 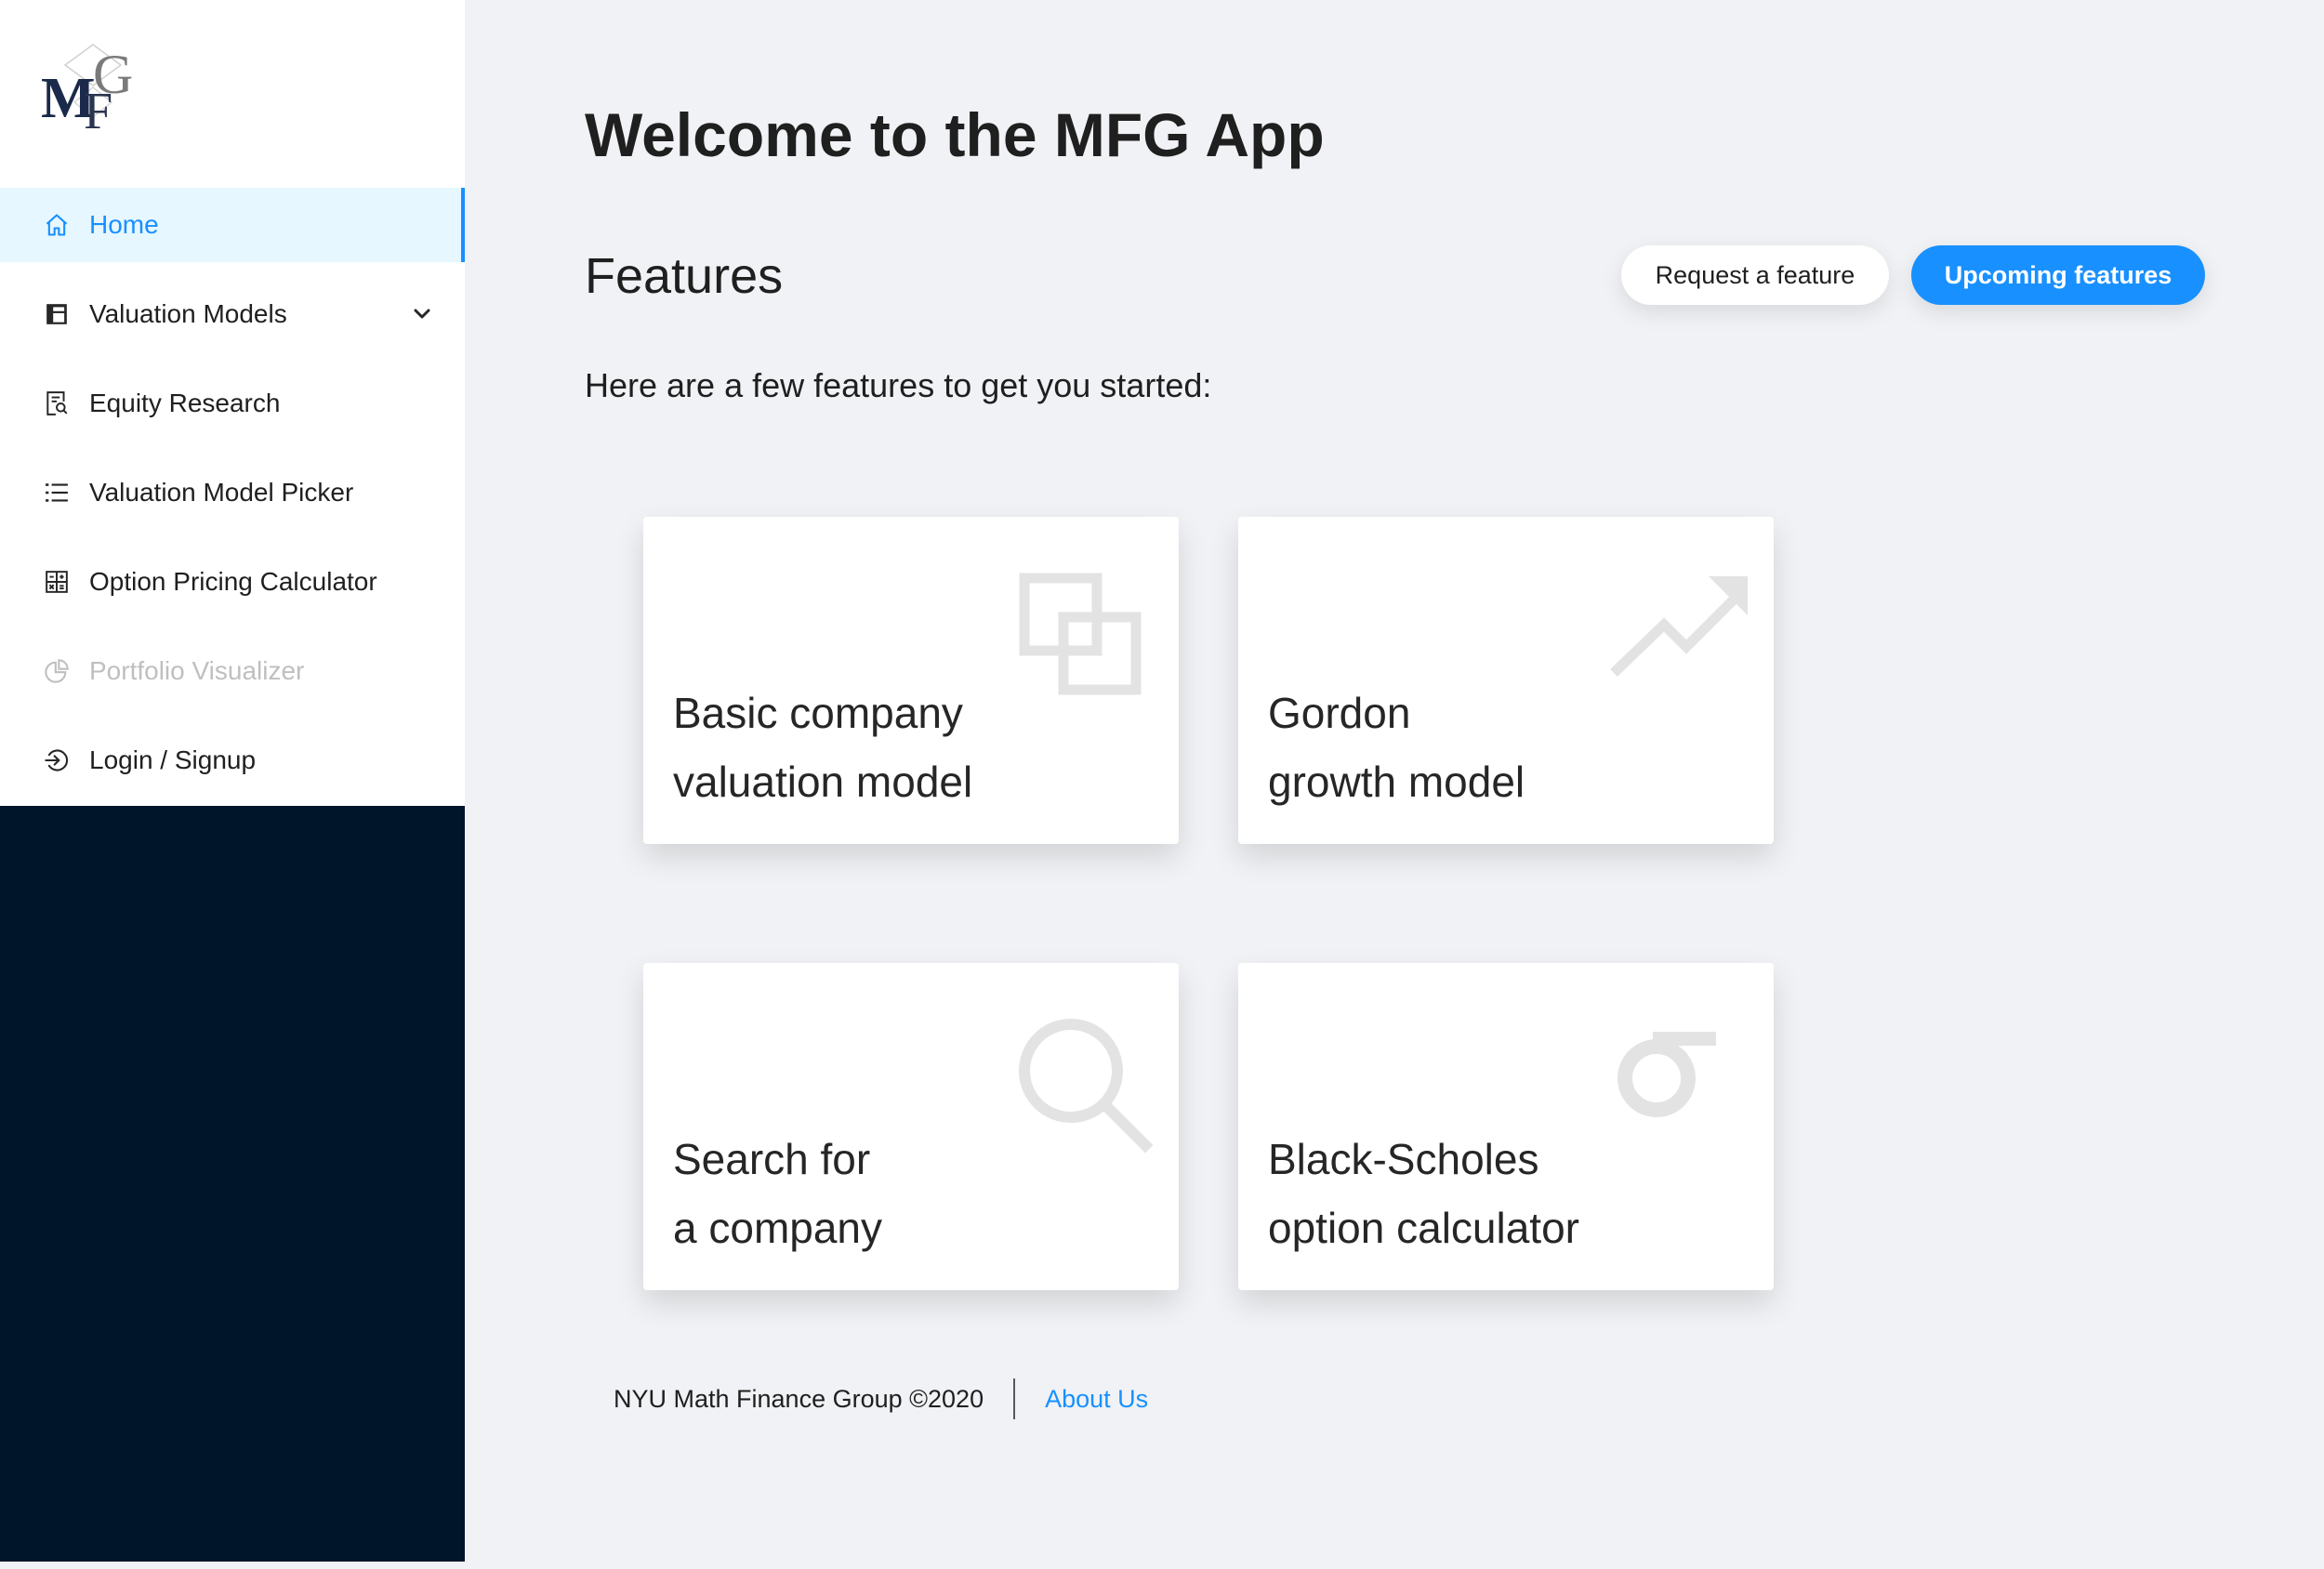 I want to click on card-label: Basic company valuation model, so click(x=823, y=747).